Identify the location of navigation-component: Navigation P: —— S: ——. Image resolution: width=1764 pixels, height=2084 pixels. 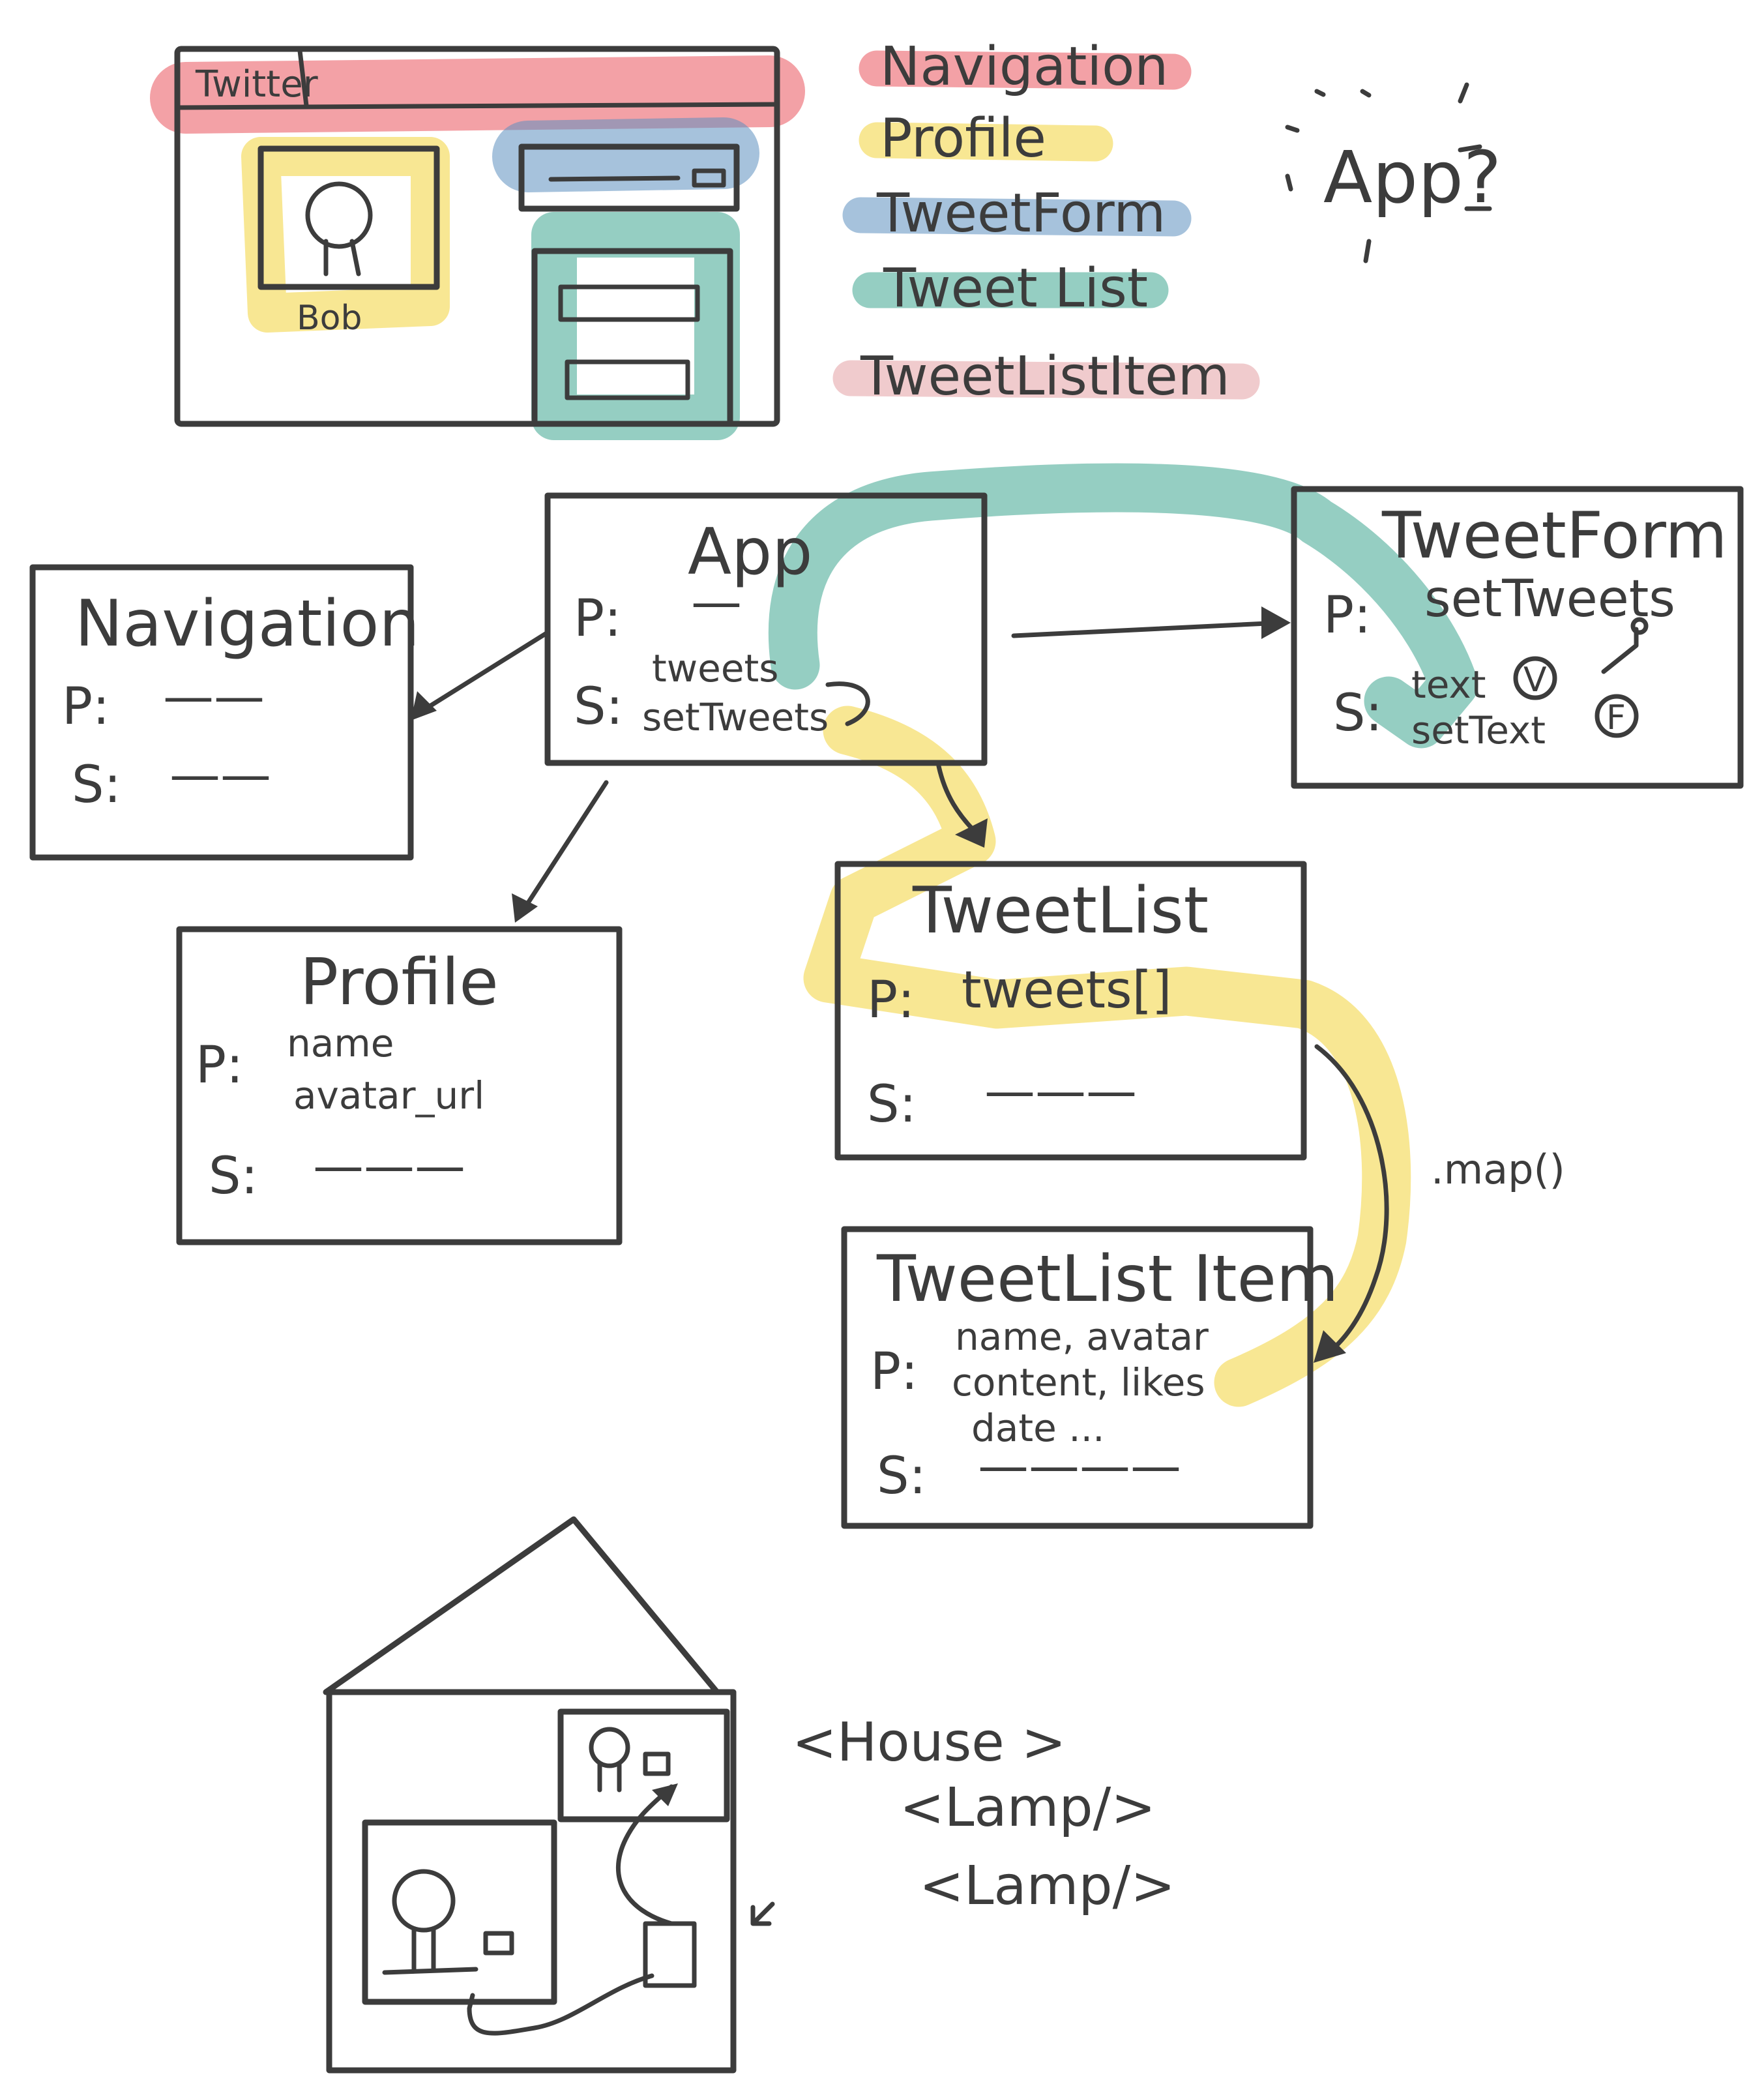
(224, 712).